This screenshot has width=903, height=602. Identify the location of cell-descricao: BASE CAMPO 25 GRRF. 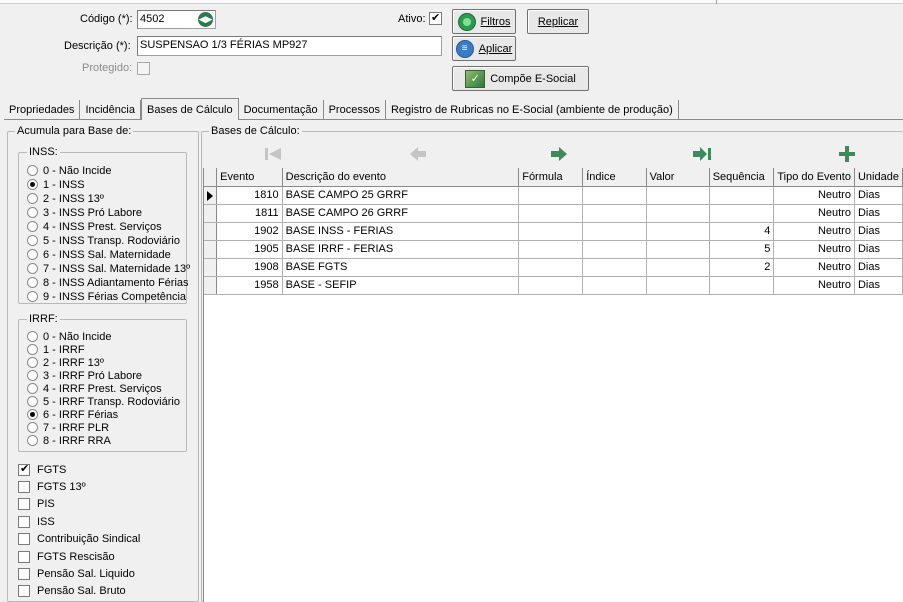
(401, 195).